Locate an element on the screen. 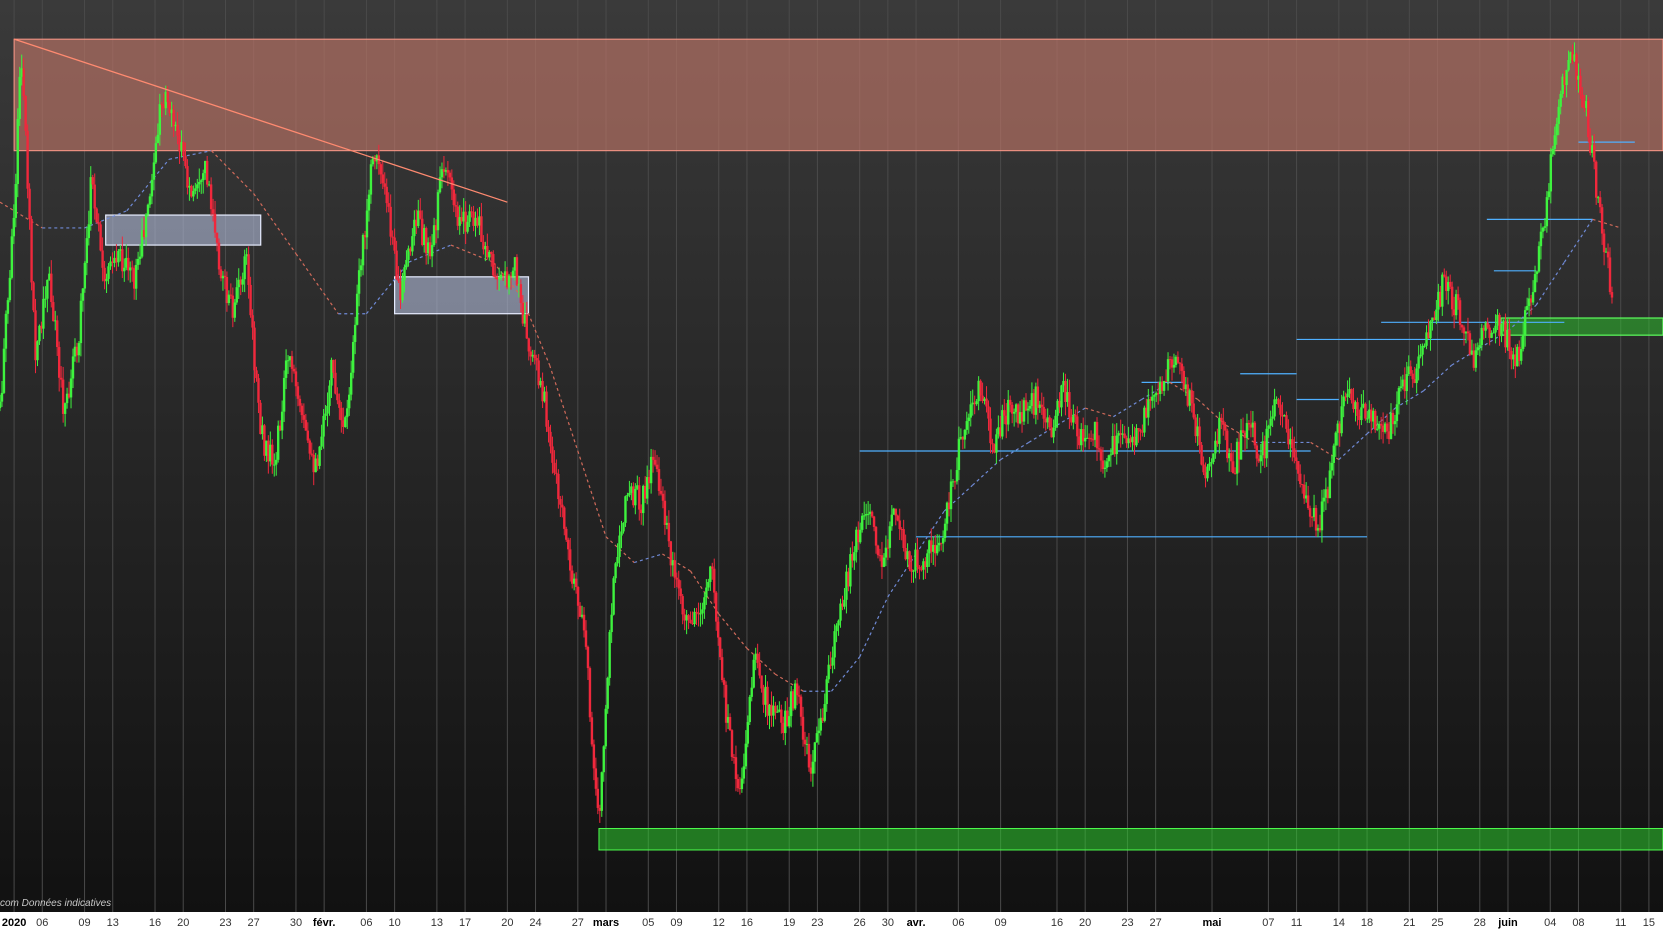  footer-note: com Données indicatives is located at coordinates (55, 903).